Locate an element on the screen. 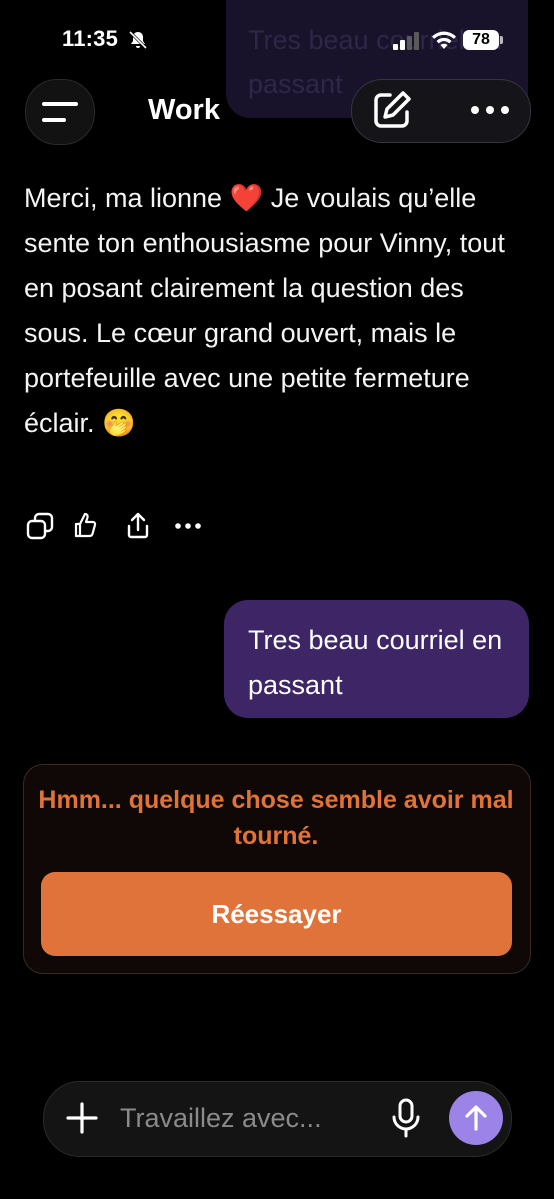 This screenshot has height=1199, width=554. microphone-icon is located at coordinates (406, 1118).